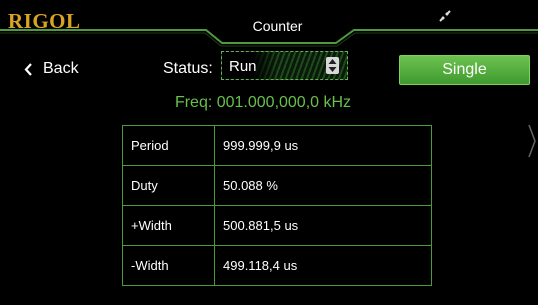  I want to click on measurement-name: Period, so click(168, 145).